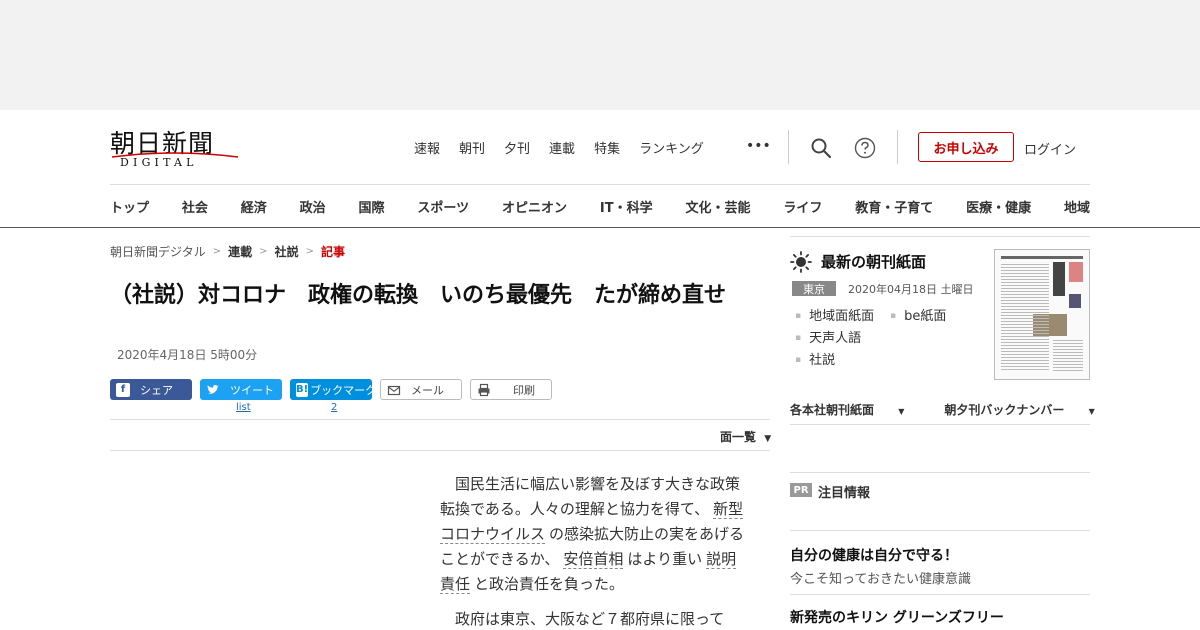 This screenshot has height=630, width=1200. Describe the element at coordinates (427, 147) in the screenshot. I see `top-nav-item: 速報` at that location.